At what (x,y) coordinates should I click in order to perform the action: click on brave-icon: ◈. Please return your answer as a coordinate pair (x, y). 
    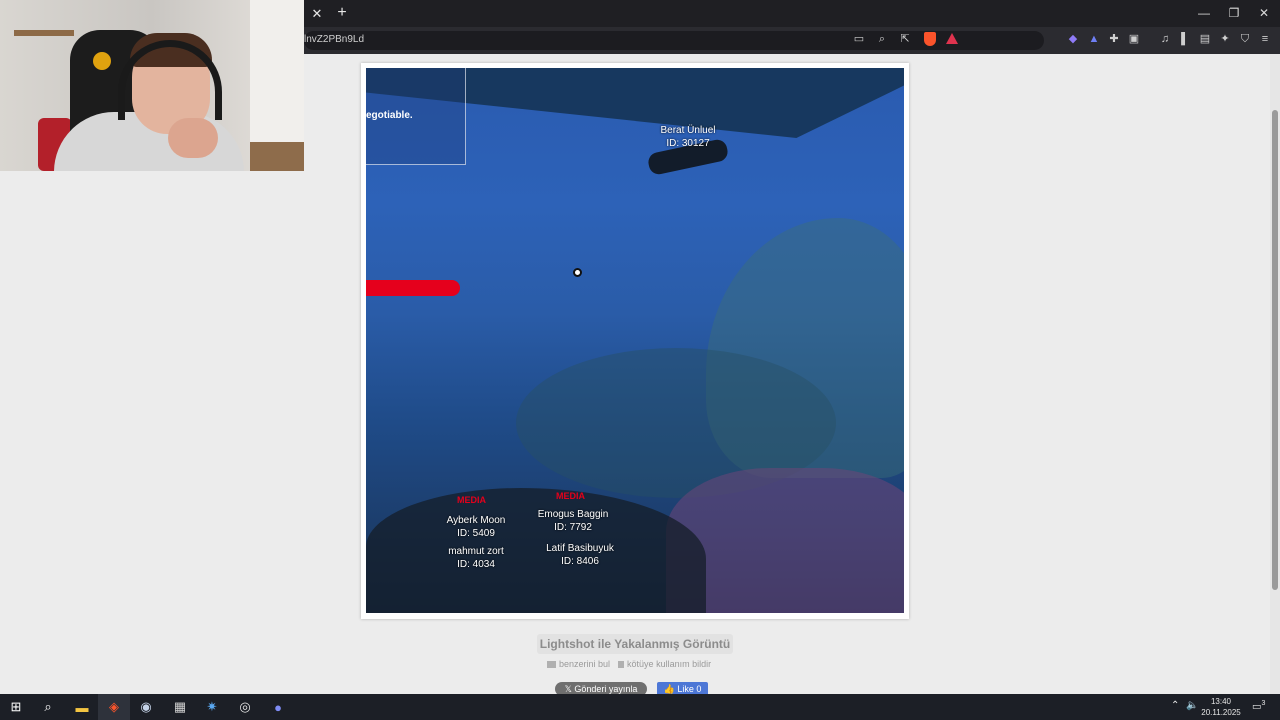
    Looking at the image, I should click on (114, 707).